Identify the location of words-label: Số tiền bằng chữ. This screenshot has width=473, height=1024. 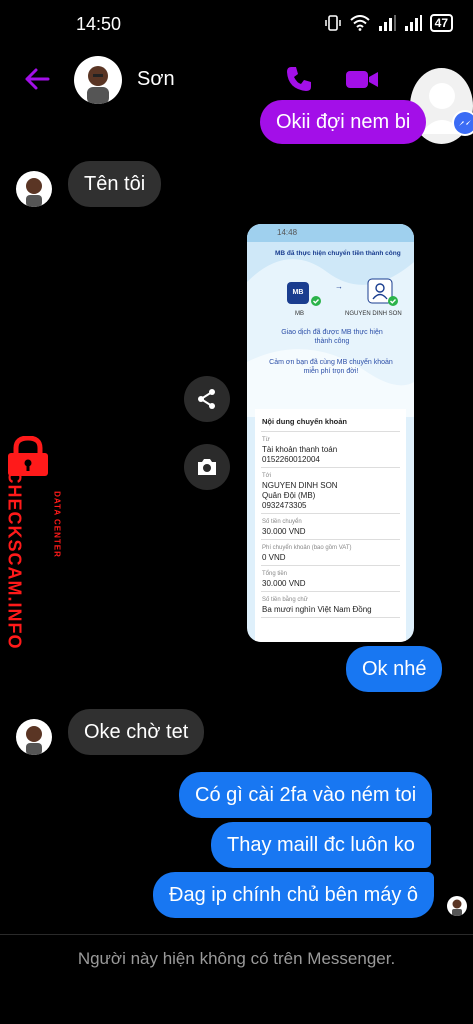
(285, 600).